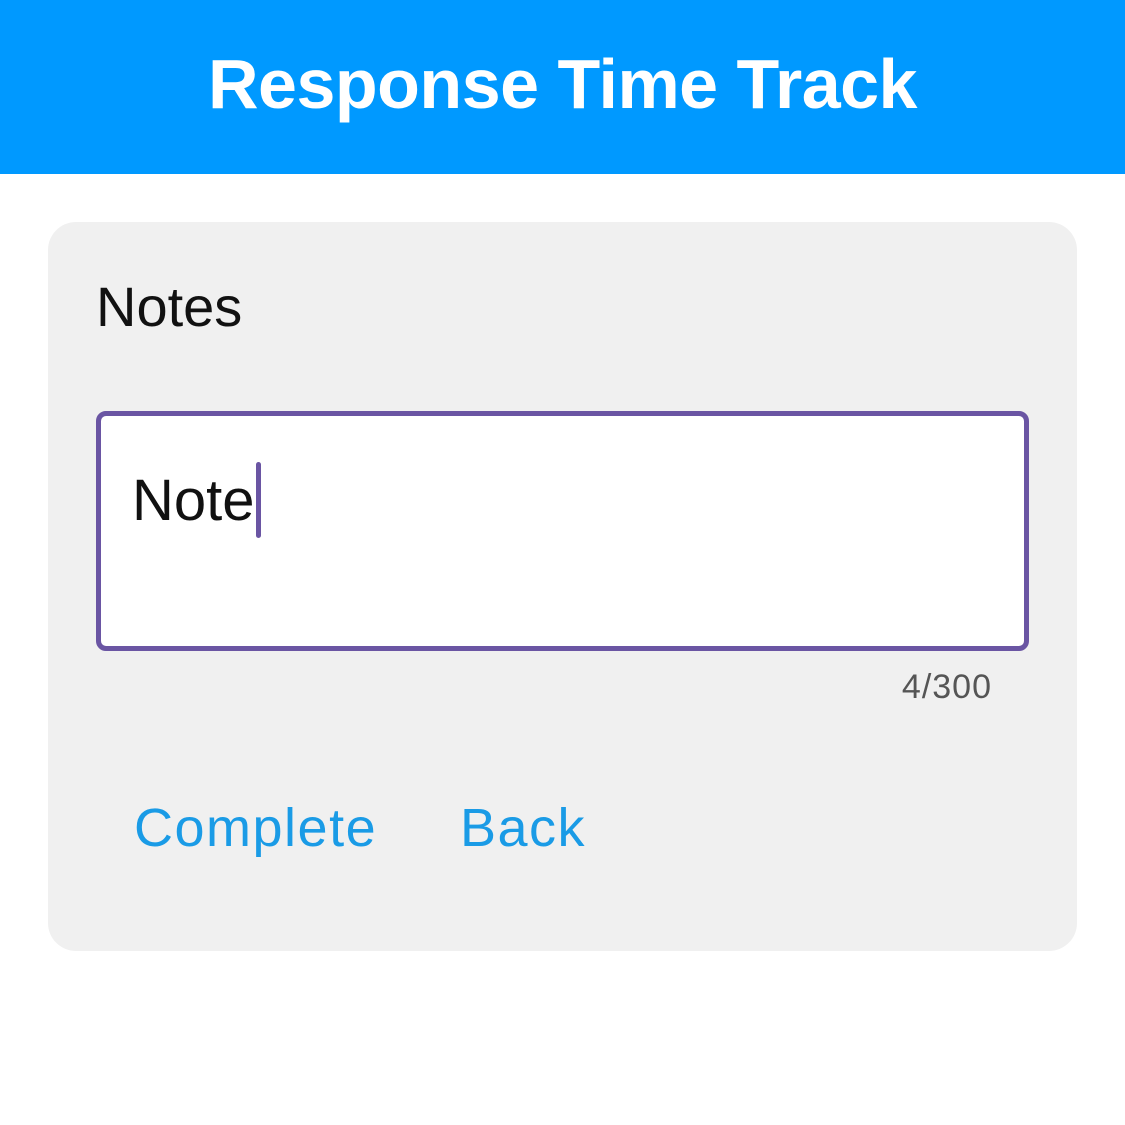 Image resolution: width=1125 pixels, height=1125 pixels. I want to click on back-button: Back, so click(523, 828).